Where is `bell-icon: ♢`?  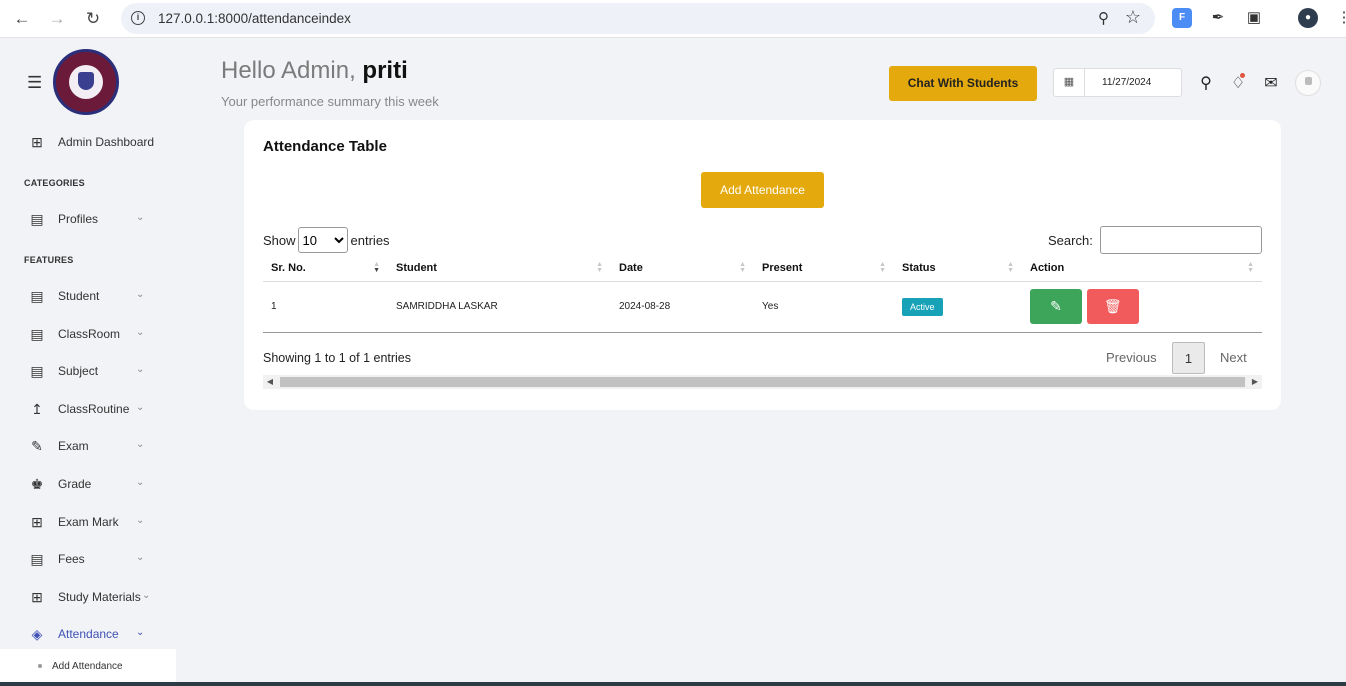
bell-icon: ♢ is located at coordinates (1238, 84).